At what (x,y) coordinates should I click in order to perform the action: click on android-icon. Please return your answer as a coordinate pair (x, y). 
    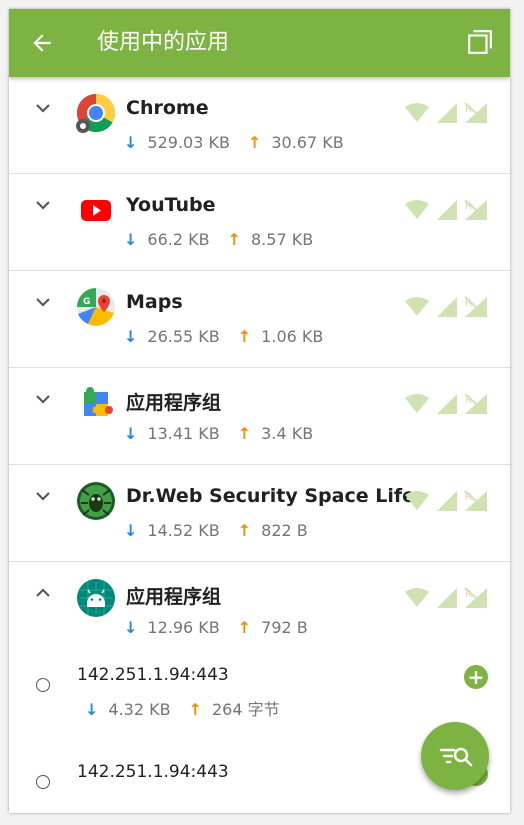
    Looking at the image, I should click on (96, 598).